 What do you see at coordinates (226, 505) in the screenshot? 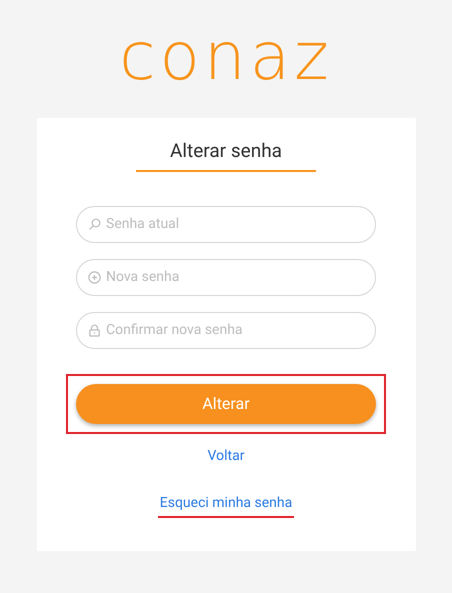
I see `link: Esqueci minha senha` at bounding box center [226, 505].